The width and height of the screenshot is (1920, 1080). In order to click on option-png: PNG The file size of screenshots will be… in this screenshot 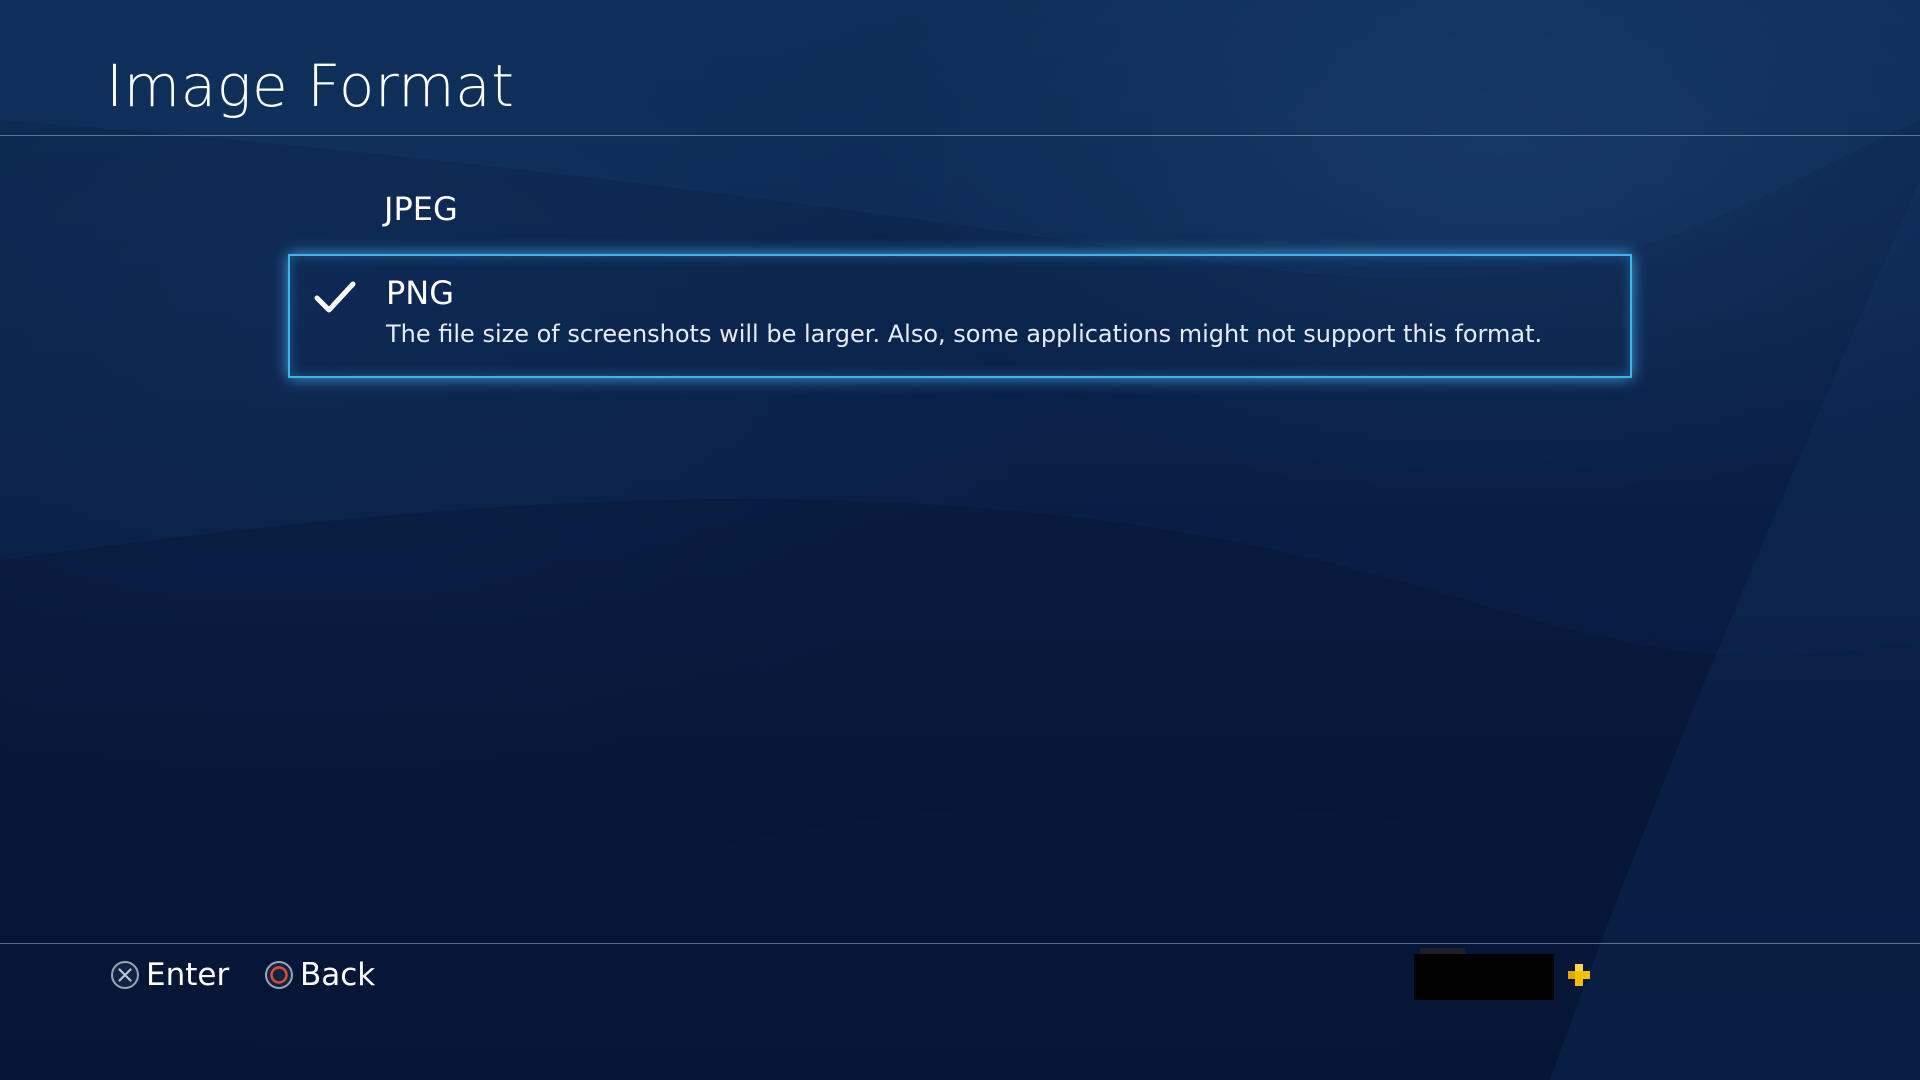, I will do `click(960, 316)`.